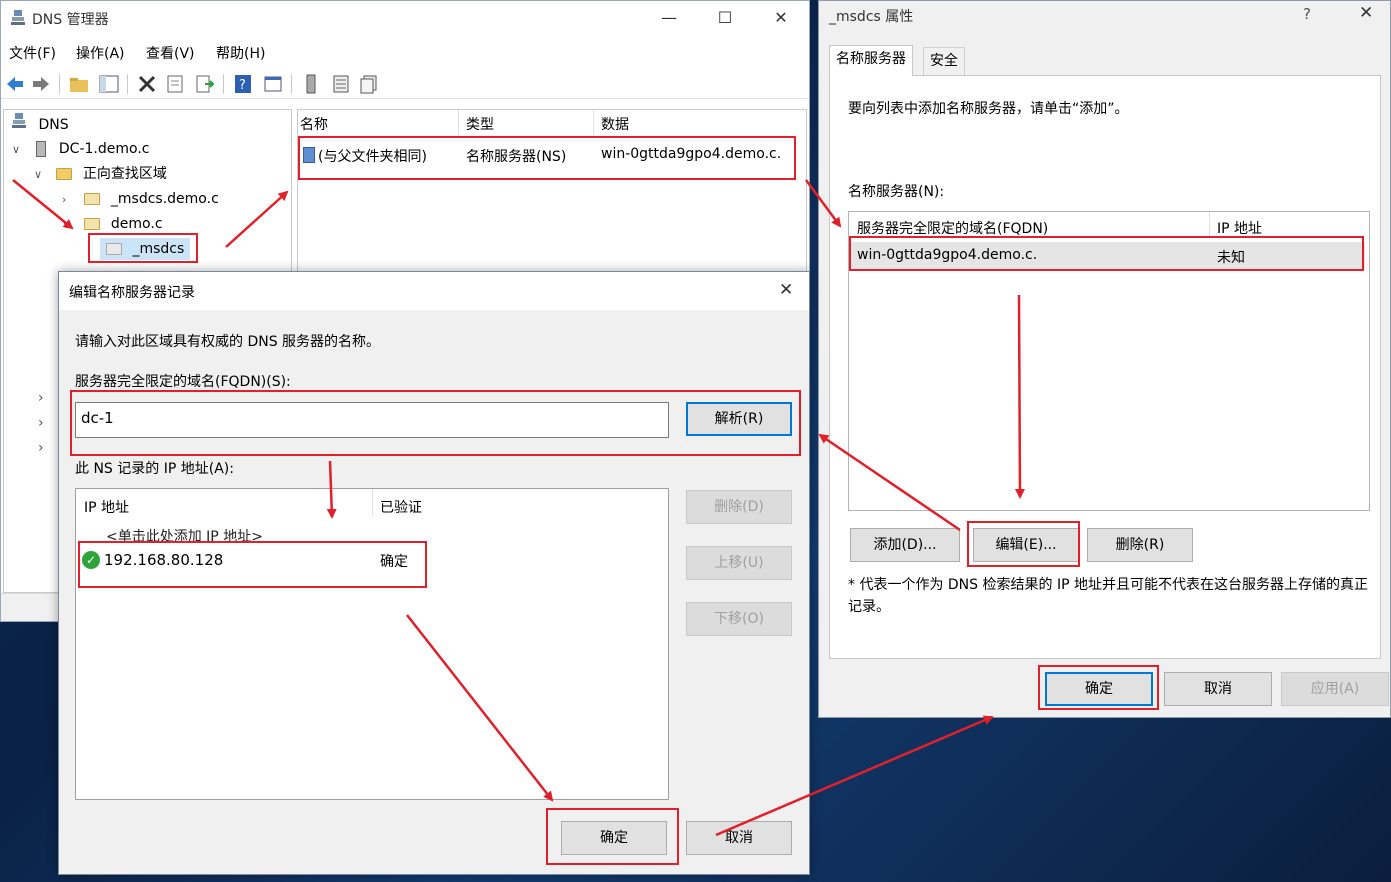 This screenshot has width=1391, height=882. Describe the element at coordinates (32, 53) in the screenshot. I see `menu-file: 文件(F)` at that location.